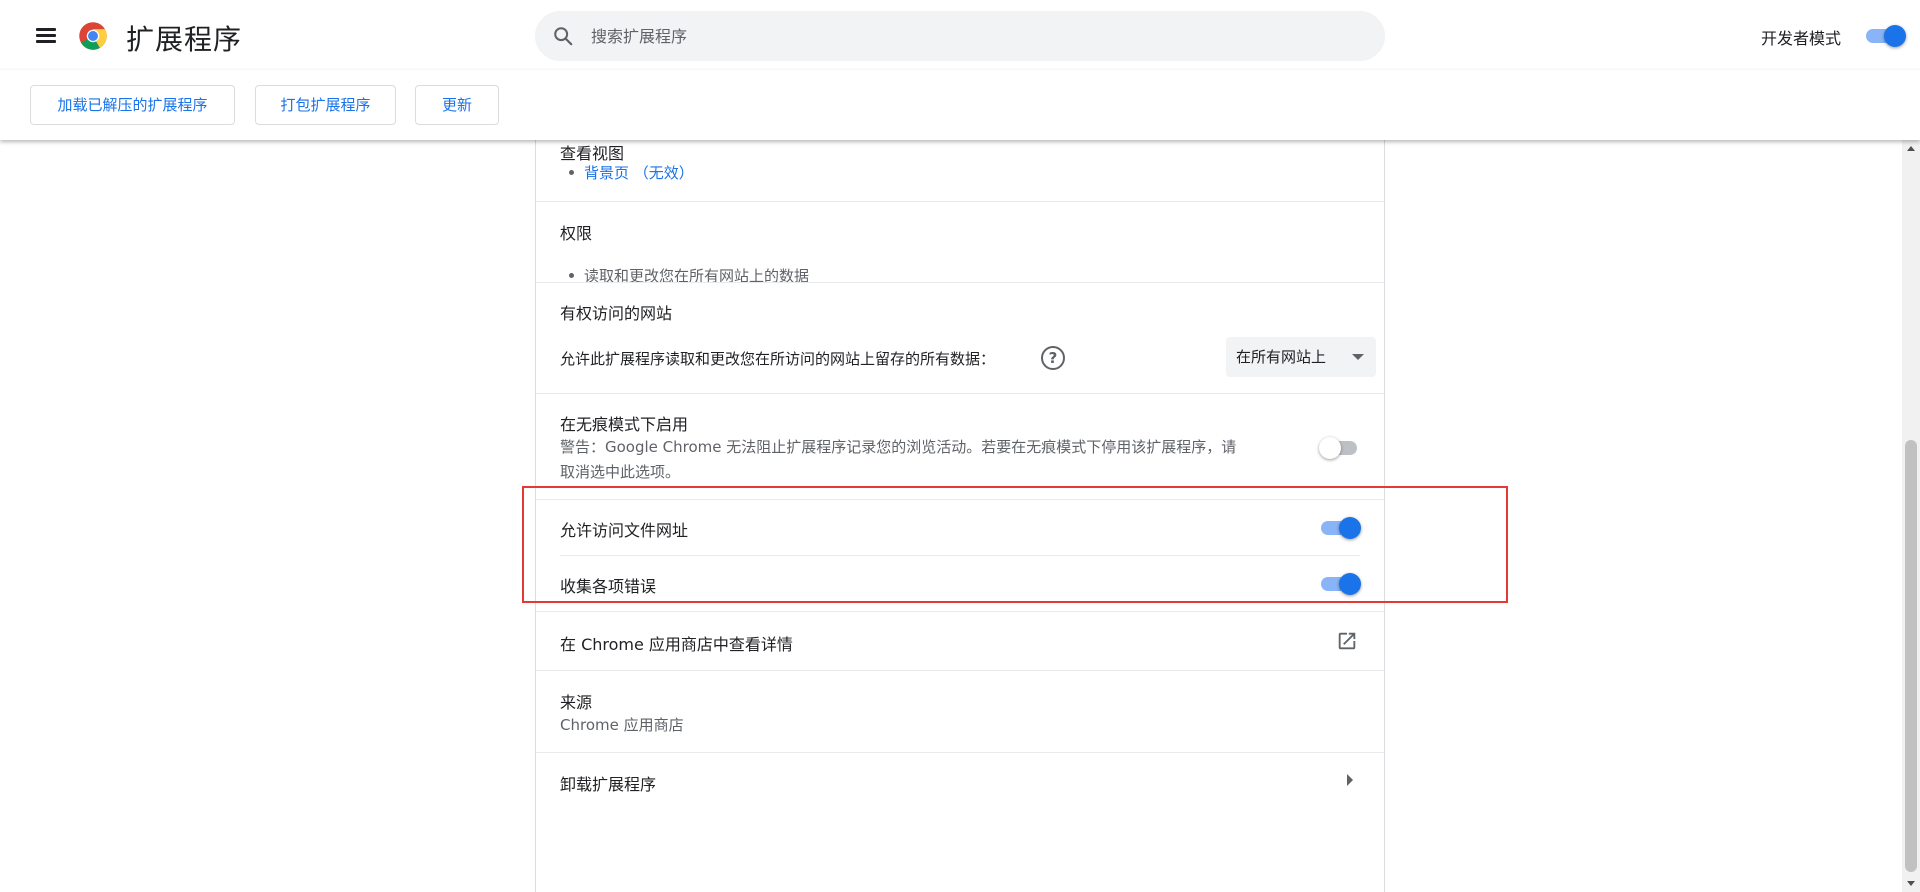 This screenshot has height=892, width=1920. What do you see at coordinates (608, 586) in the screenshot?
I see `collect-errors-label: 收集各项错误` at bounding box center [608, 586].